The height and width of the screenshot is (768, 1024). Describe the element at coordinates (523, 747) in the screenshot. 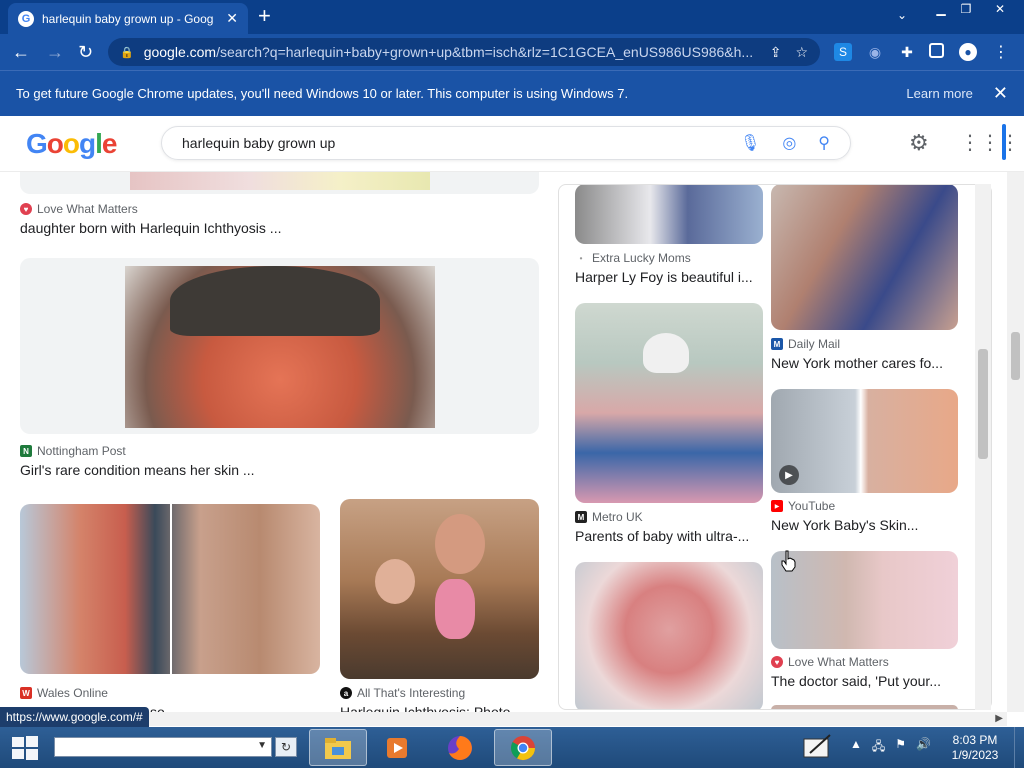

I see `chrome-taskbar-icon` at that location.